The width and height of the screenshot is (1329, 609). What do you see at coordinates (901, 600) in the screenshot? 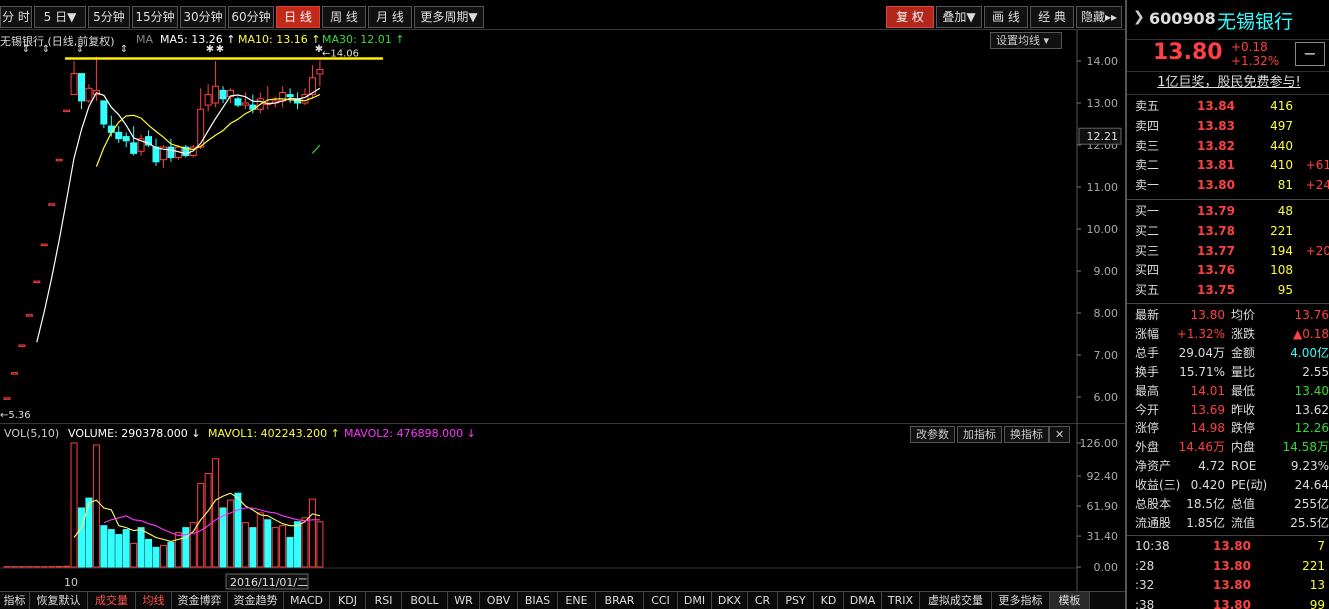
I see `tab-22: TRIX` at bounding box center [901, 600].